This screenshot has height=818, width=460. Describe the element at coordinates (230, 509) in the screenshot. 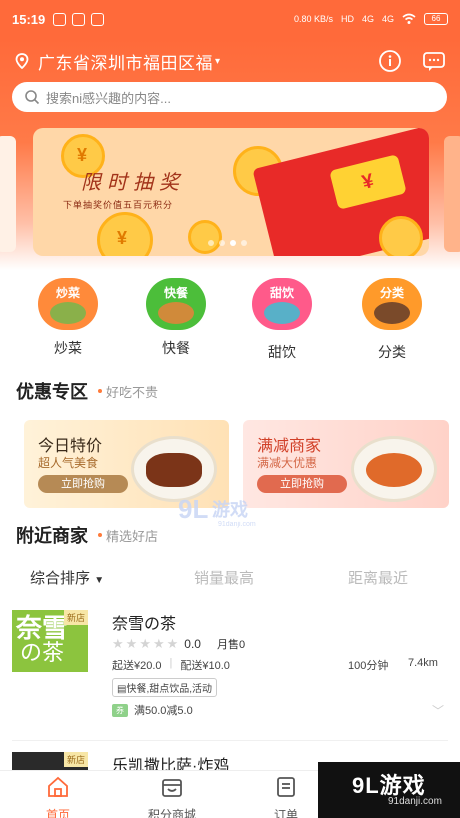

I see `svg-text: 游戏` at that location.